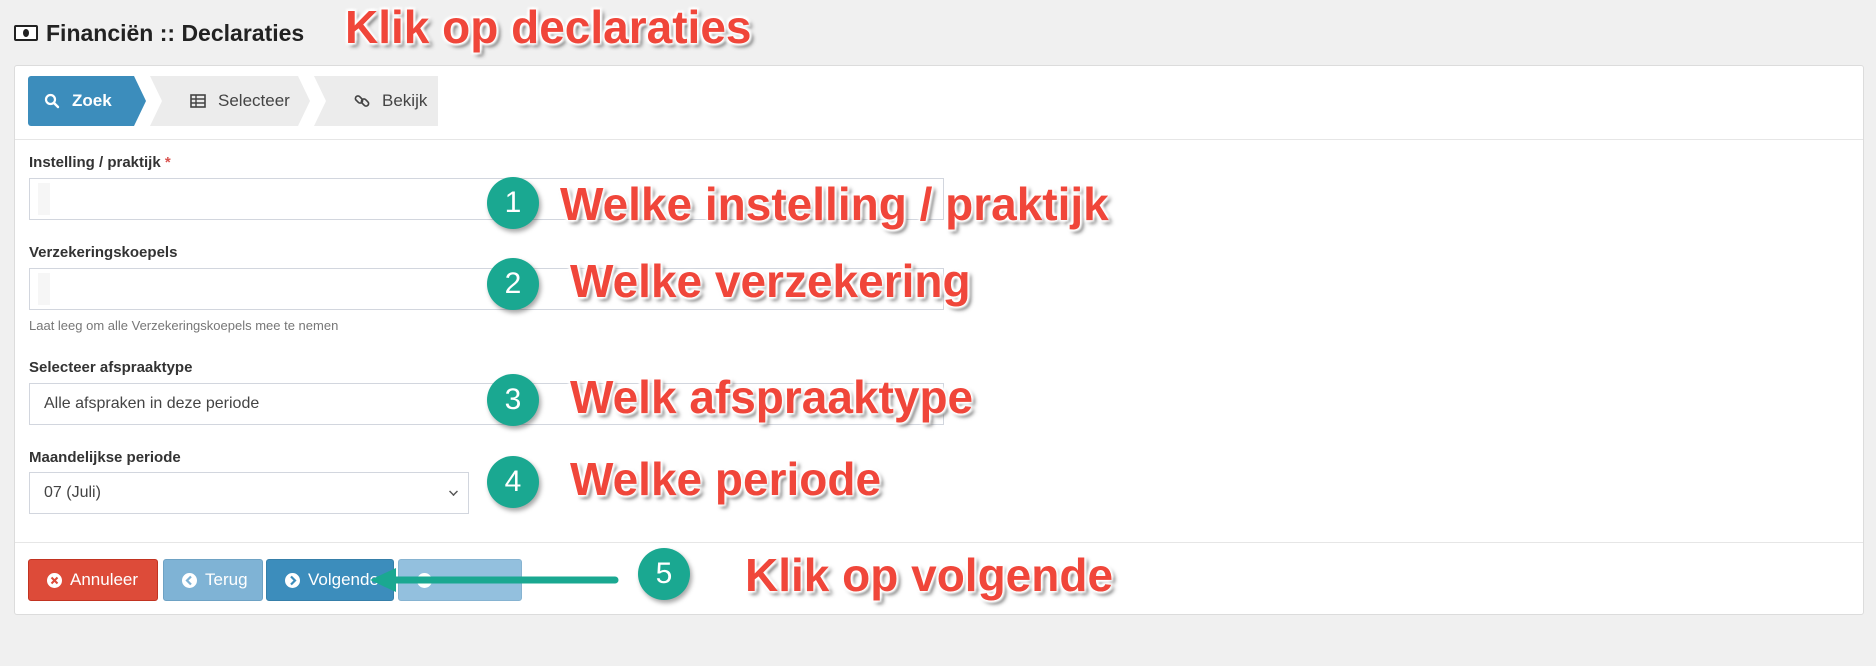 The height and width of the screenshot is (666, 1876). Describe the element at coordinates (513, 400) in the screenshot. I see `step-badge-3: 3` at that location.